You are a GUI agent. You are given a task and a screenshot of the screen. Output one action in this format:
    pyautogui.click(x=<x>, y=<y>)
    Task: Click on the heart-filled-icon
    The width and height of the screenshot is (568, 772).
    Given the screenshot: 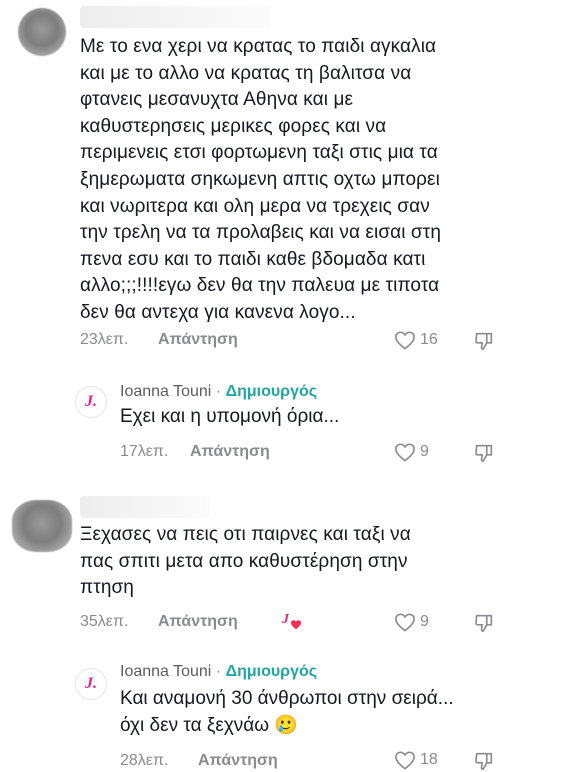 What is the action you would take?
    pyautogui.click(x=296, y=625)
    